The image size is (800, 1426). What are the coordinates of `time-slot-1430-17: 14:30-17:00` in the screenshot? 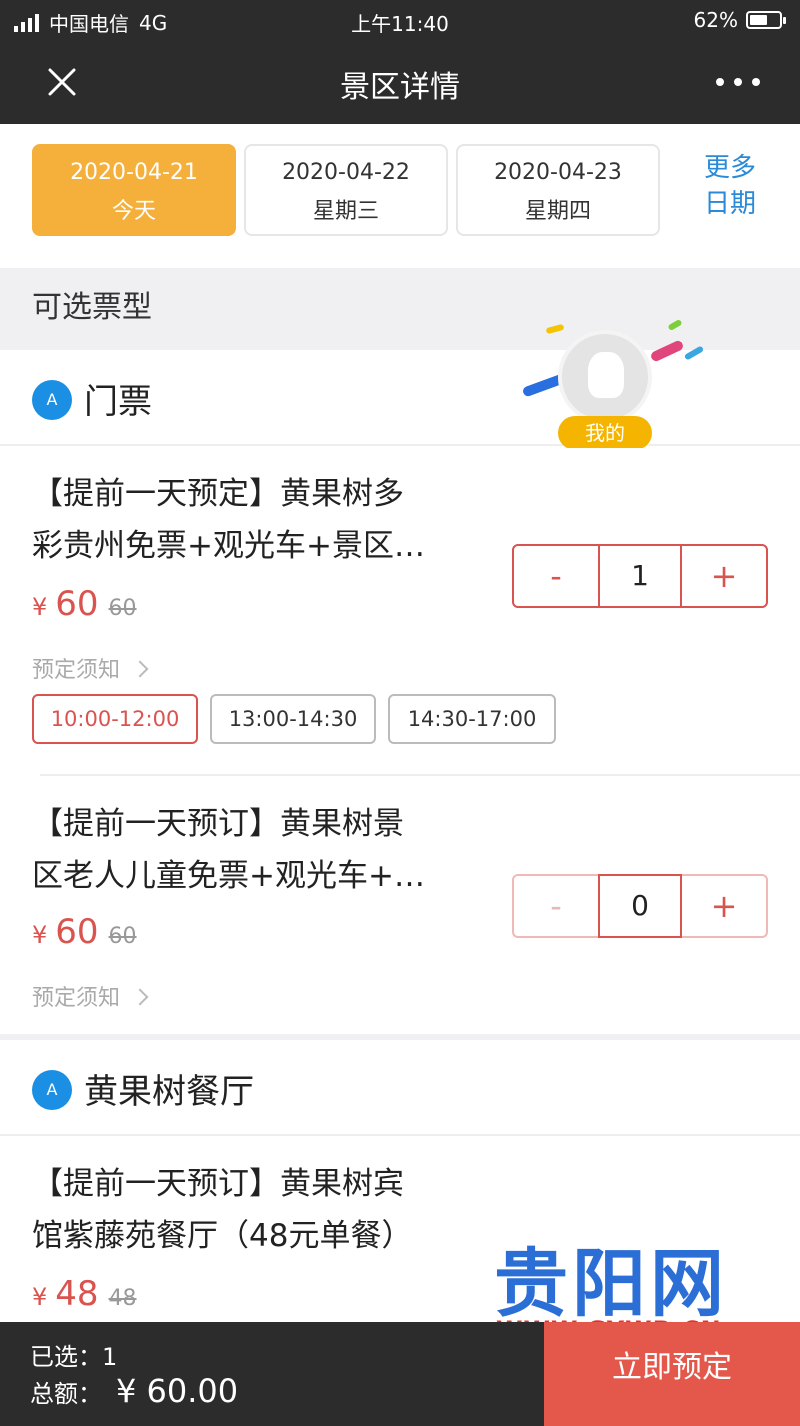 It's located at (472, 719).